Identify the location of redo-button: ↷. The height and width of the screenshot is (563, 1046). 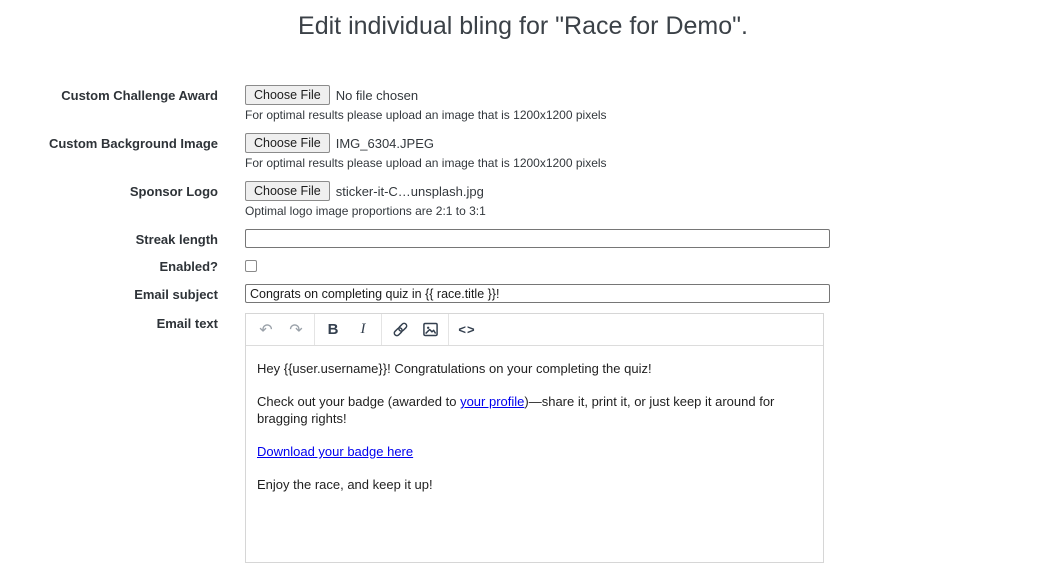
(296, 329).